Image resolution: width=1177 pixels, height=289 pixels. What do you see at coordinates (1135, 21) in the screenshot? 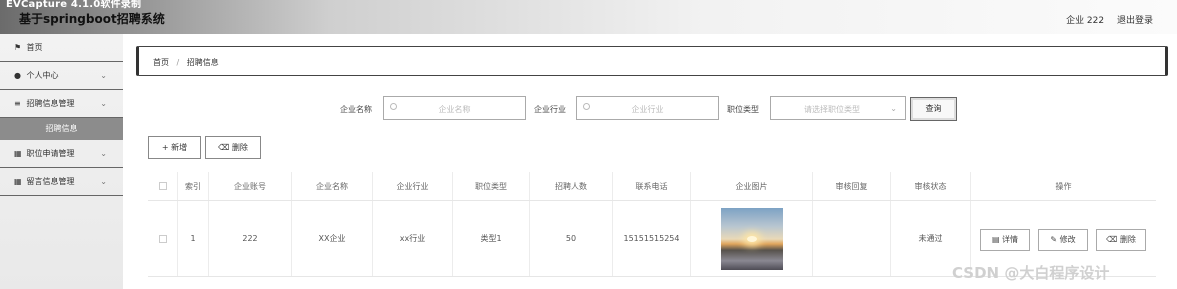
I see `logout-link: 退出登录` at bounding box center [1135, 21].